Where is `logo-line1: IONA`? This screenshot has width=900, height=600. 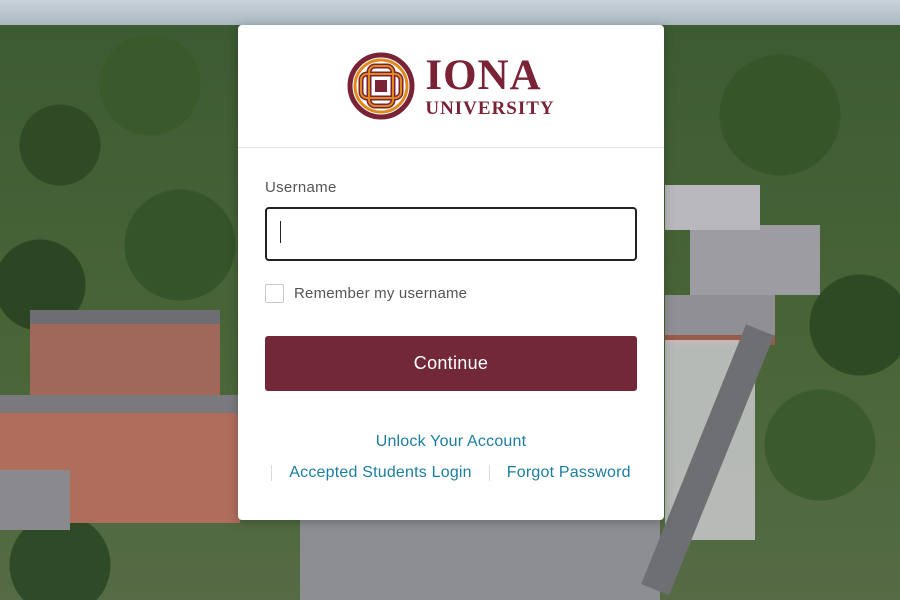
logo-line1: IONA is located at coordinates (483, 75).